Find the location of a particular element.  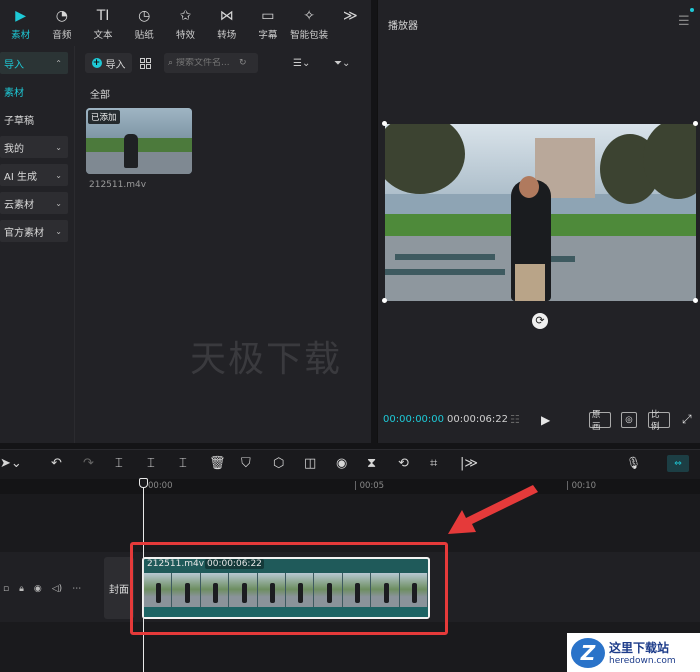

sort-icon: ☰⌄ is located at coordinates (302, 63).